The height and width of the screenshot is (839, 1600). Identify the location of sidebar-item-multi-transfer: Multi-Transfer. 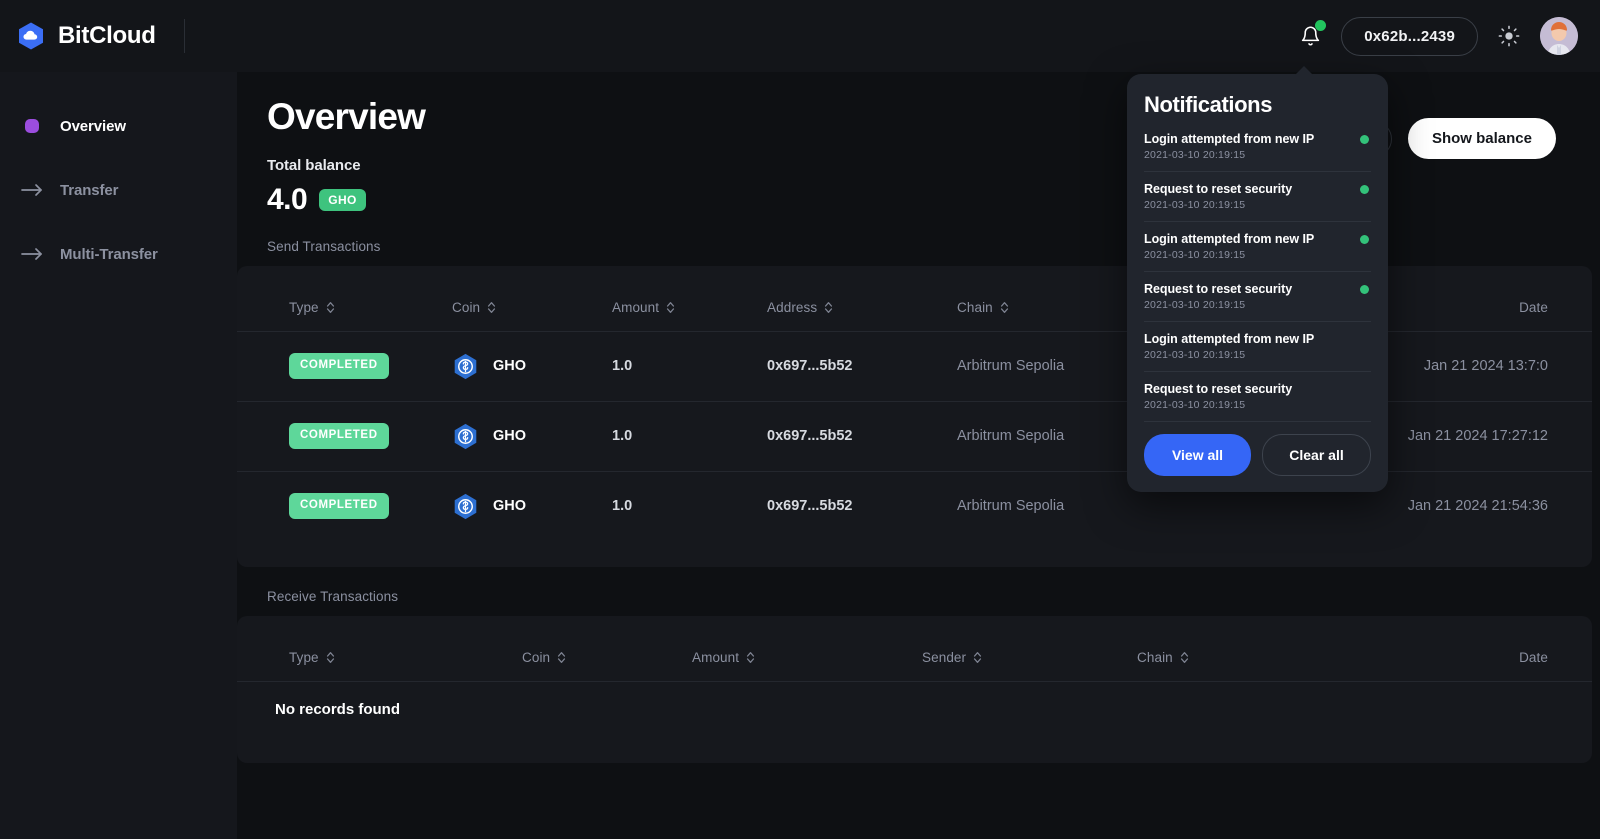
(118, 254).